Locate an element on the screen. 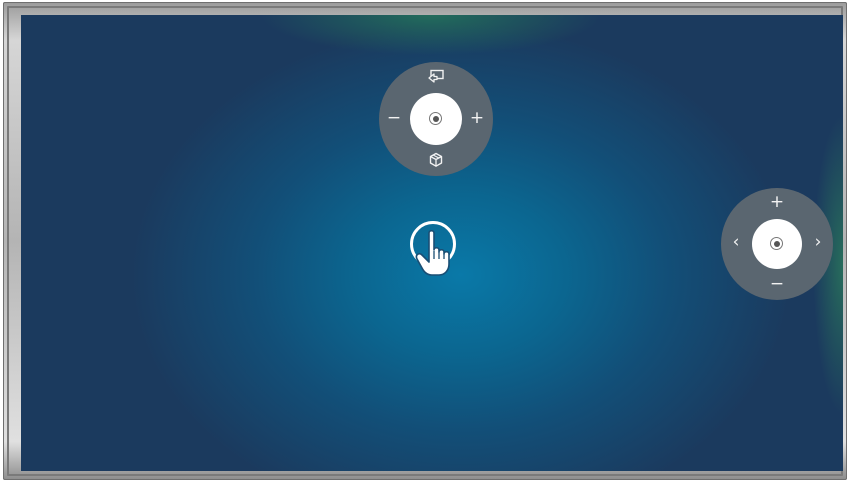 This screenshot has width=850, height=483. zoom-center-button is located at coordinates (436, 119).